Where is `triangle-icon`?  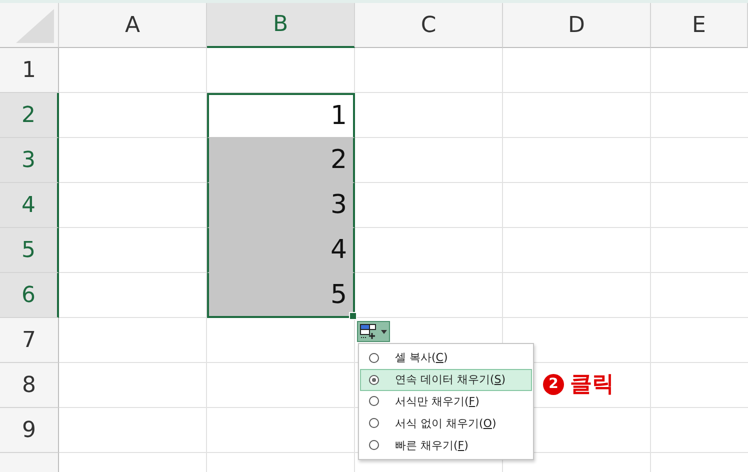
triangle-icon is located at coordinates (35, 26).